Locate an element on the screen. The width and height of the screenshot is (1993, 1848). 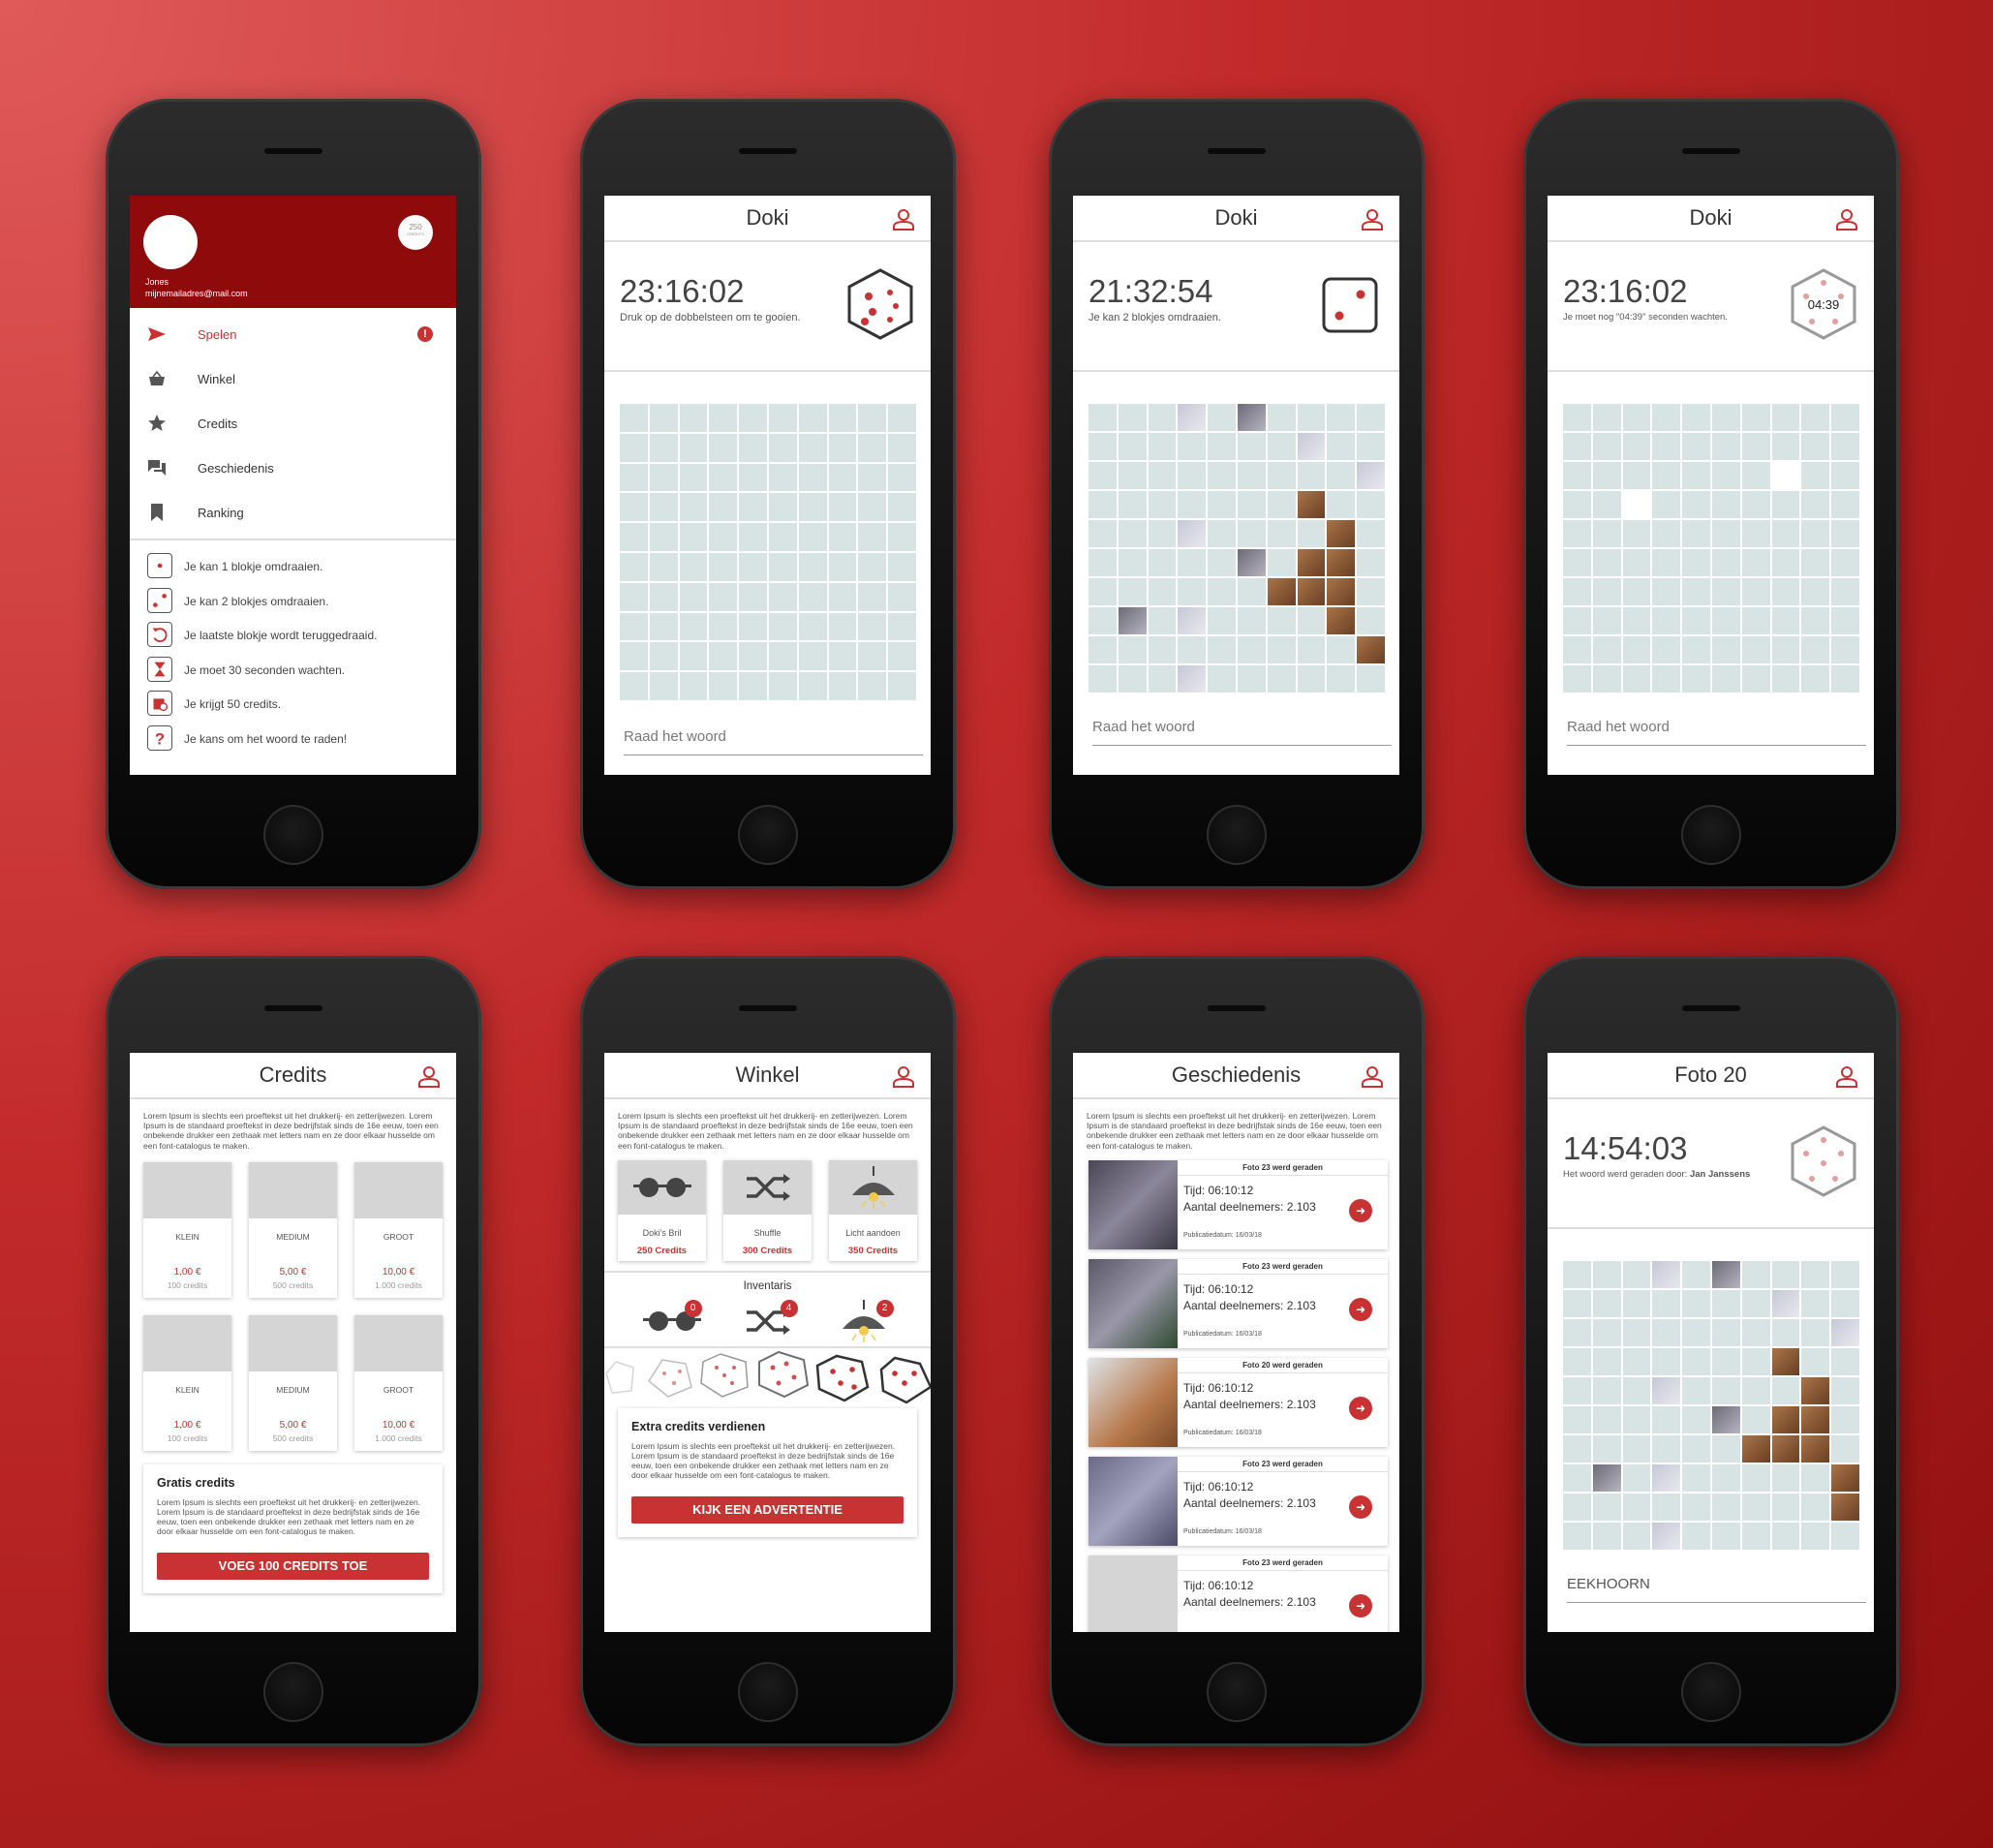
menu-item-winkel: Winkel is located at coordinates (293, 379).